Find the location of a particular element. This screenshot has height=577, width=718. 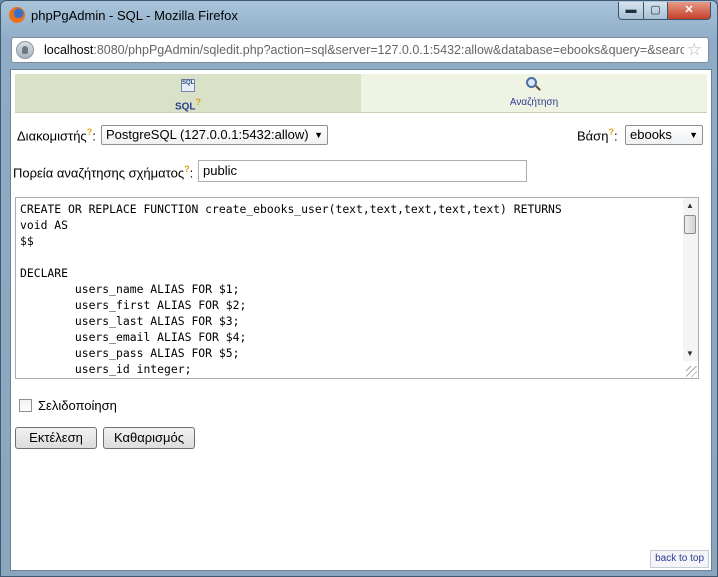

maximize-button: ▢ is located at coordinates (655, 11).